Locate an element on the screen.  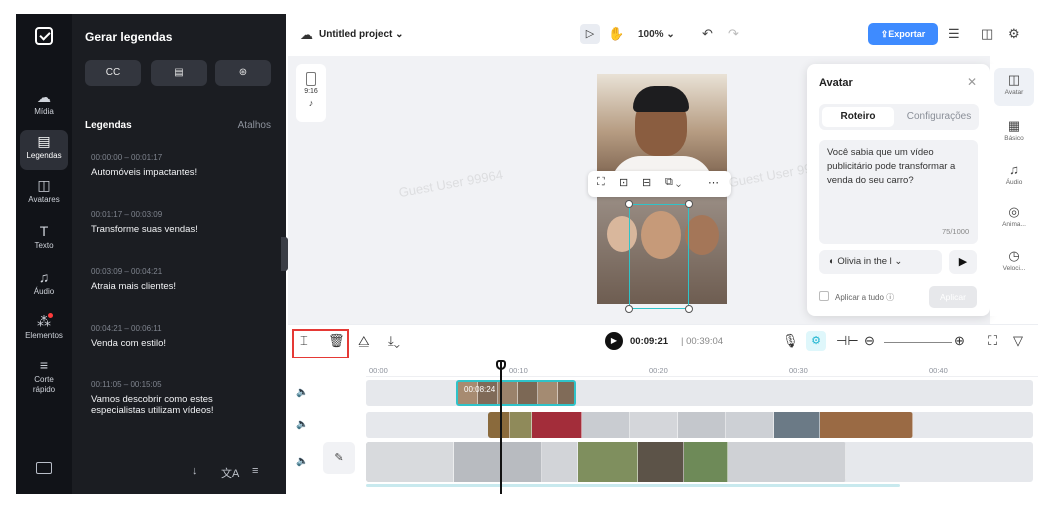
shortcuts-link: Atalhos is located at coordinates (254, 125).